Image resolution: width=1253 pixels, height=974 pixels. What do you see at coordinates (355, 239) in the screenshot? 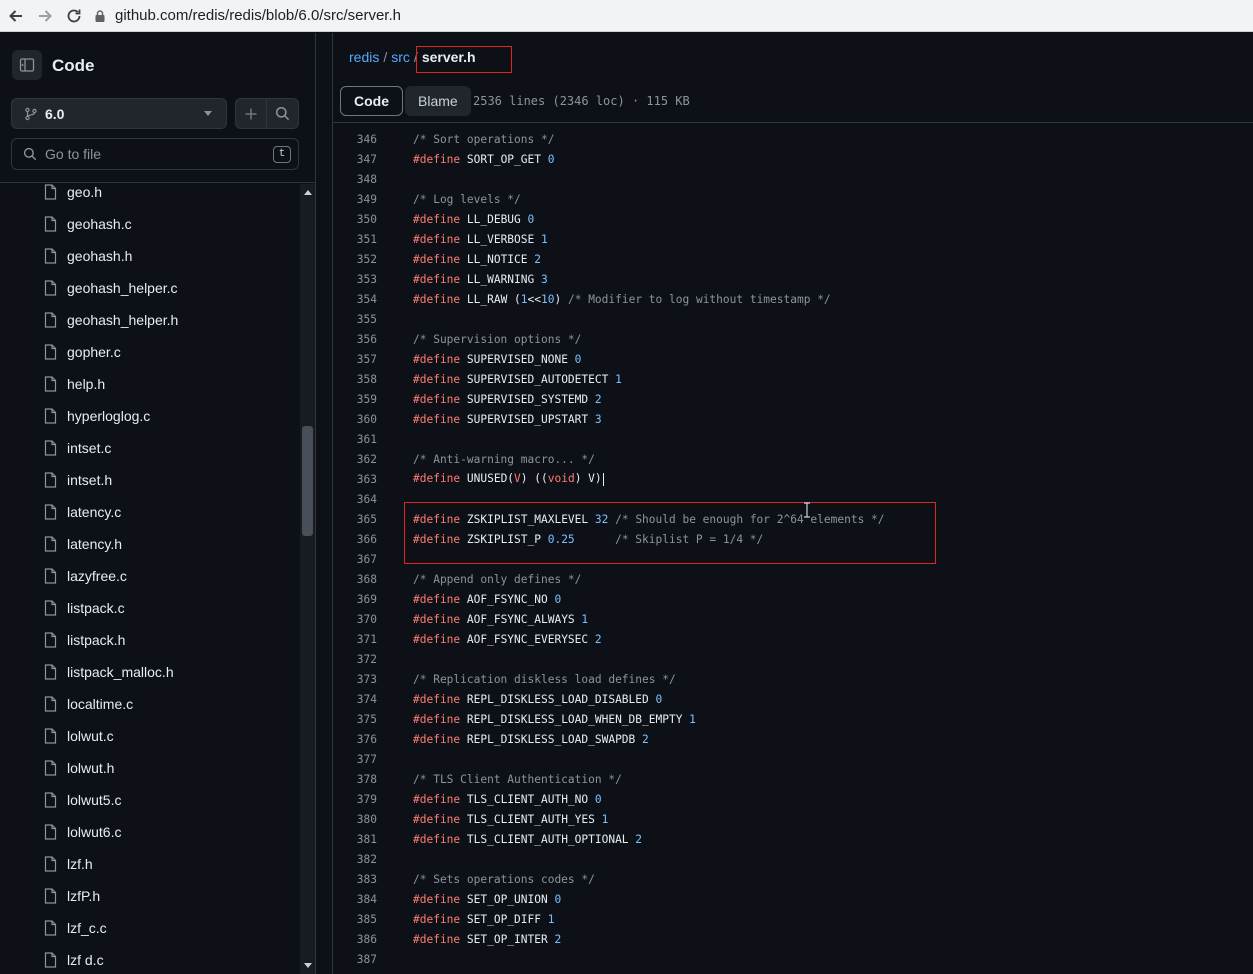
I see `line-number: 351` at bounding box center [355, 239].